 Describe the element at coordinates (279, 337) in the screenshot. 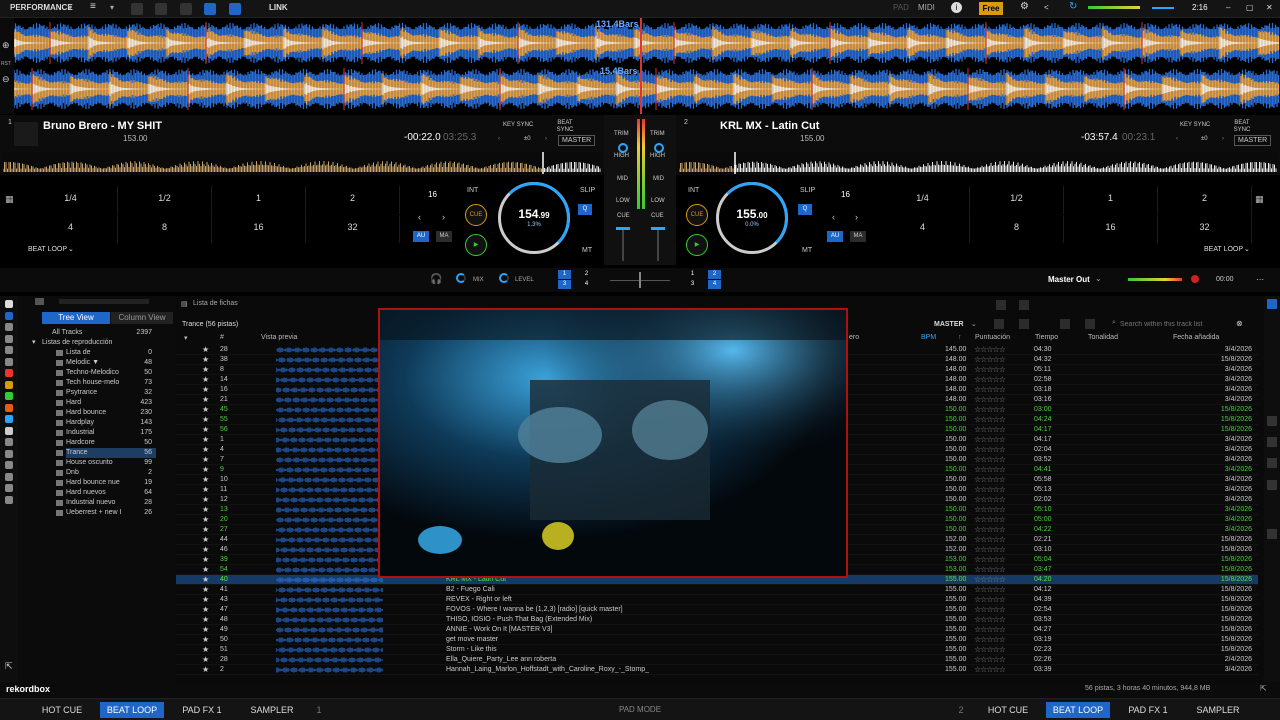

I see `col-preview: Vista previa` at that location.